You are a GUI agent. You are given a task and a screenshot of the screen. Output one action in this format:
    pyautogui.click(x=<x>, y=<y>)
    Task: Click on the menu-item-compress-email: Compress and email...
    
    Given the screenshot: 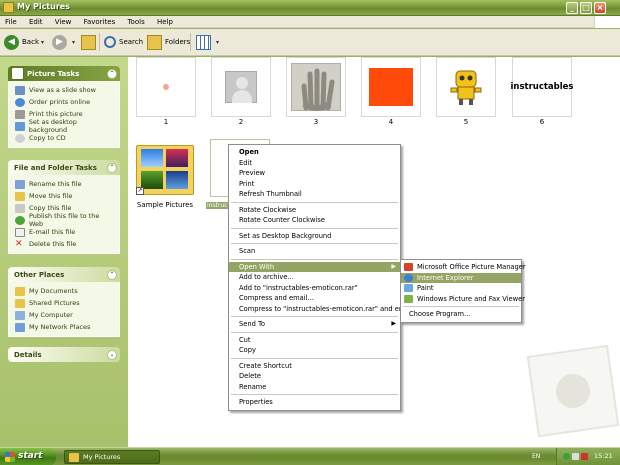 What is the action you would take?
    pyautogui.click(x=314, y=298)
    